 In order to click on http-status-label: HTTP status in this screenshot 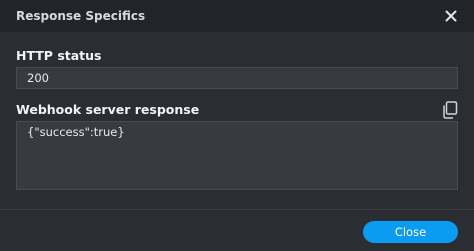, I will do `click(59, 55)`.